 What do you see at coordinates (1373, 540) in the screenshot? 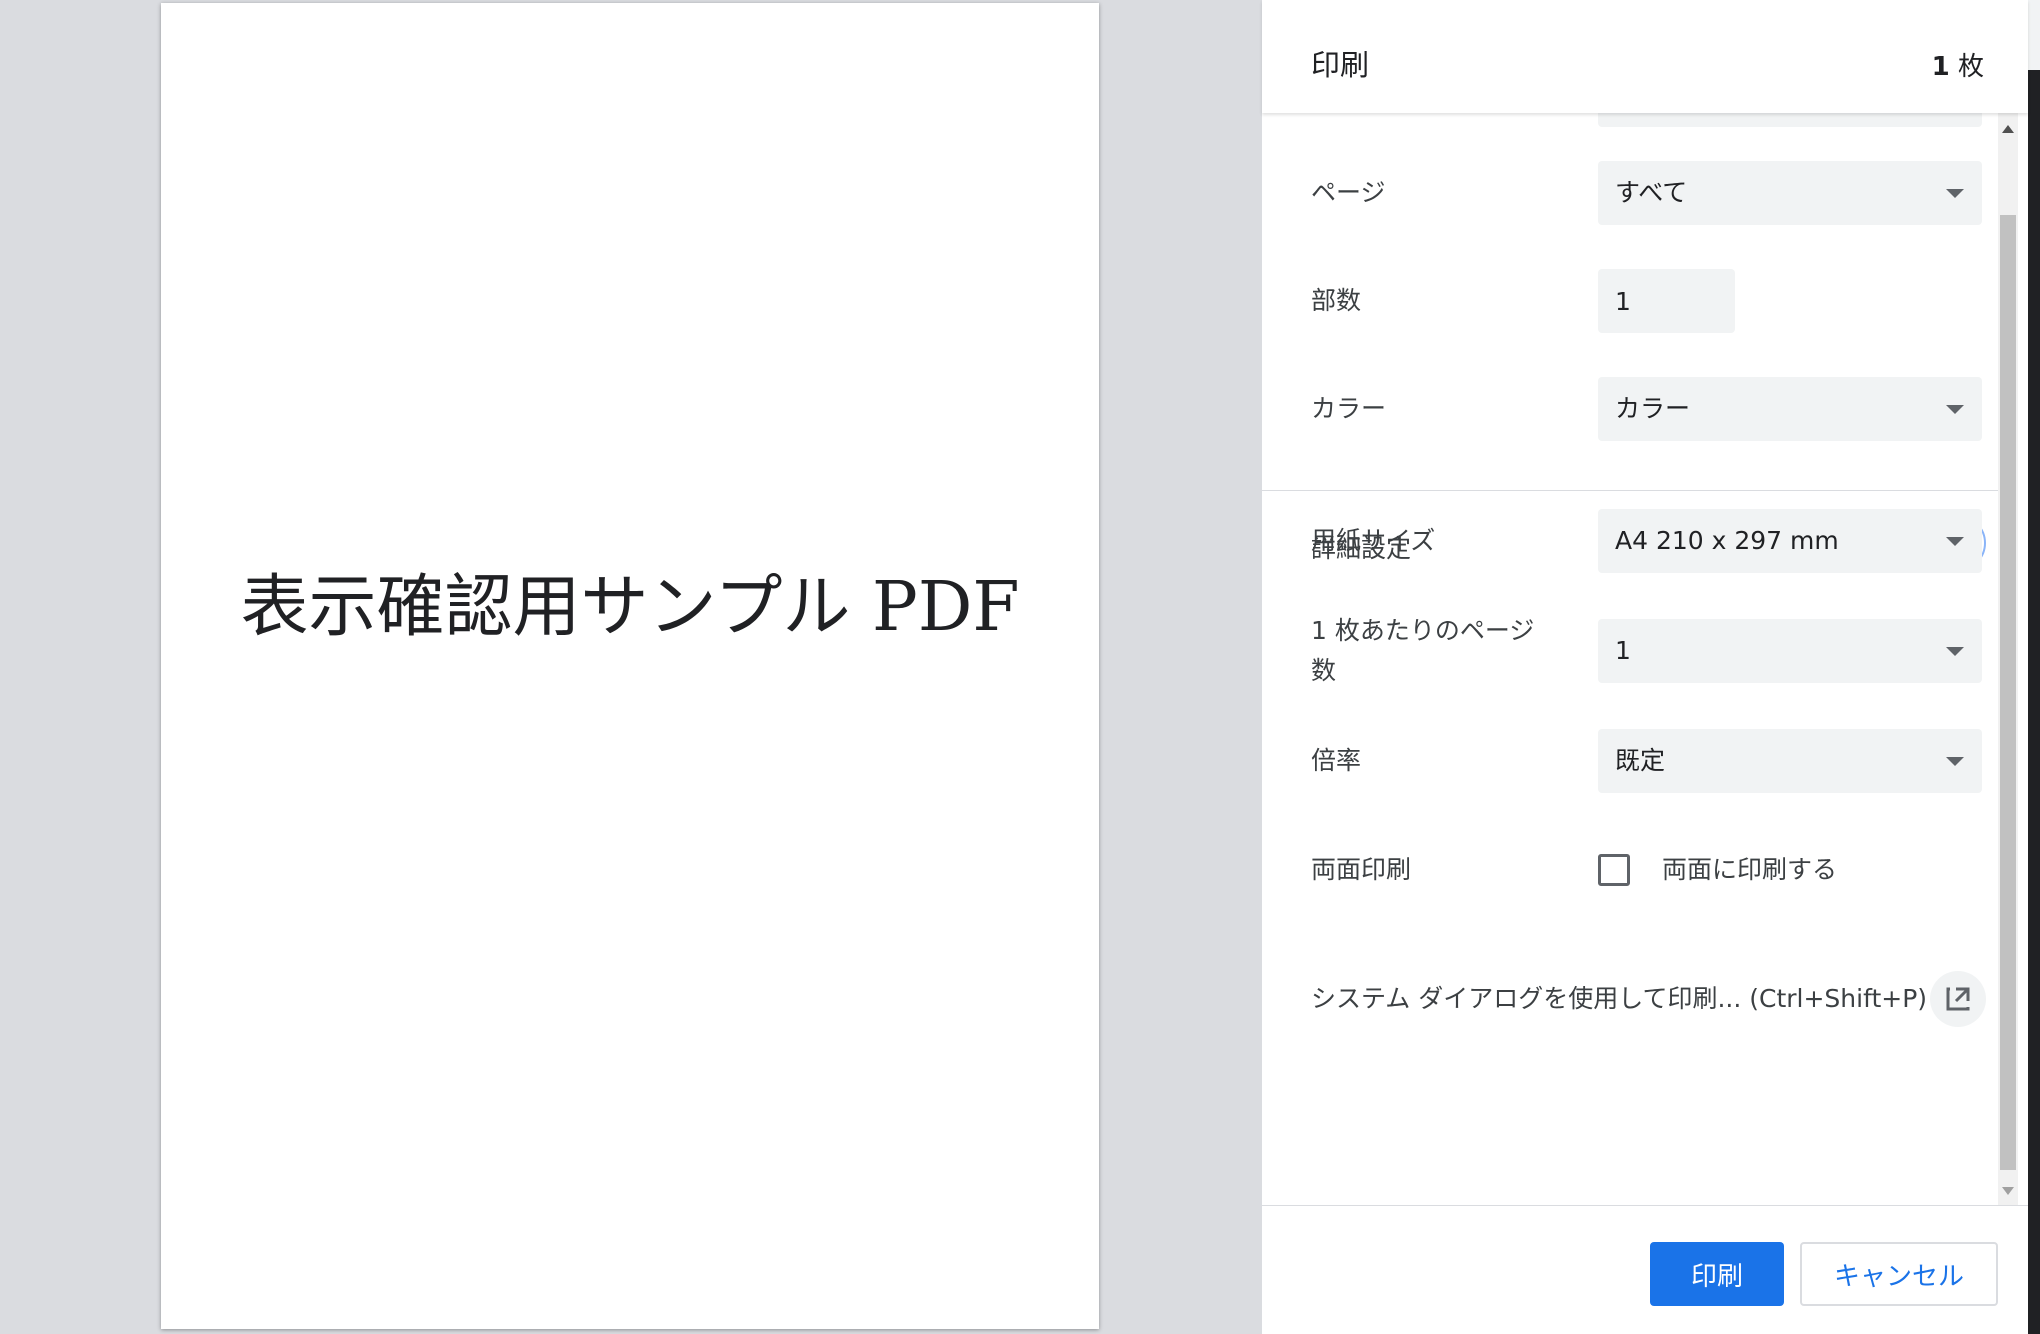
I see `paper-size-label: 用紙サイズ` at bounding box center [1373, 540].